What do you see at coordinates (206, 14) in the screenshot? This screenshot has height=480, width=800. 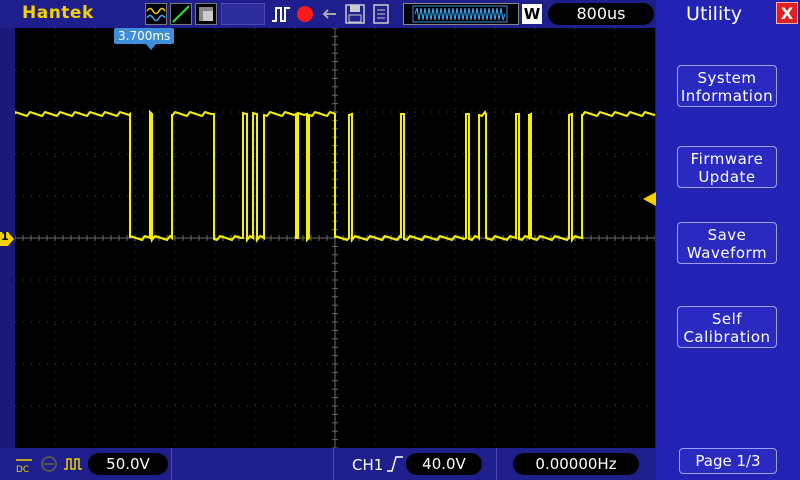 I see `persistence-icon` at bounding box center [206, 14].